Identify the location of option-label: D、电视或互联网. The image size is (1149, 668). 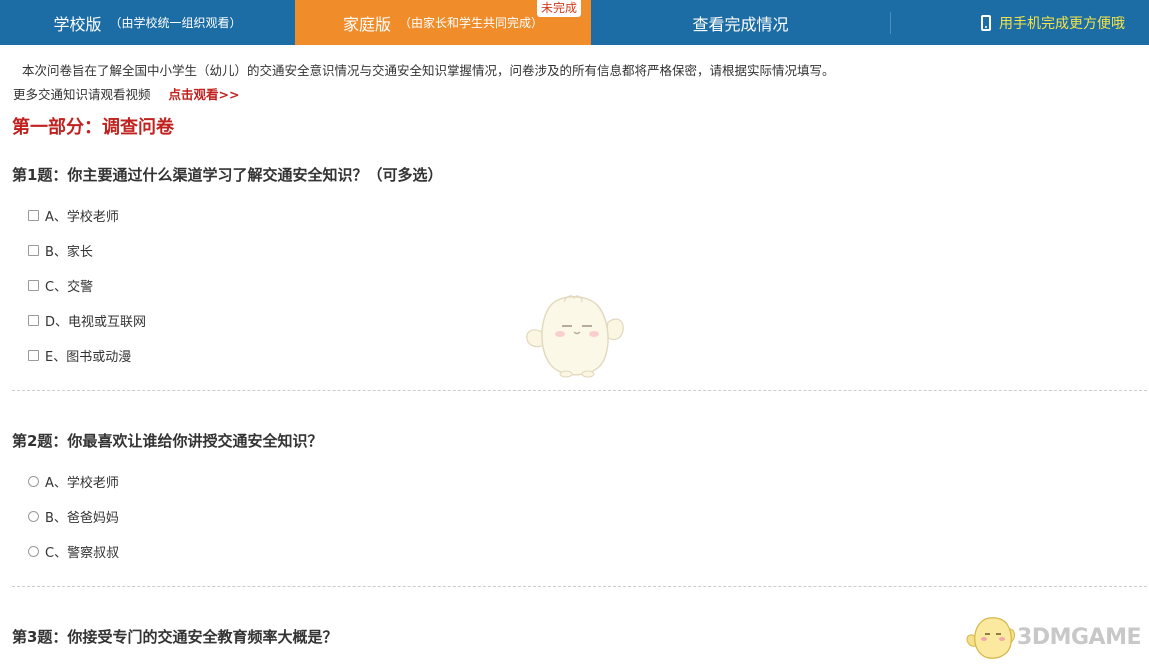
(96, 322).